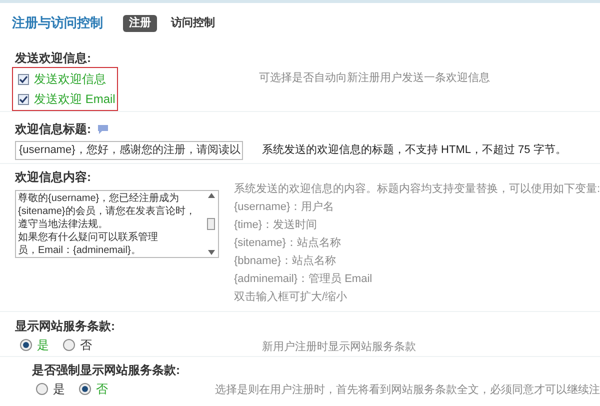 This screenshot has height=406, width=600. What do you see at coordinates (140, 23) in the screenshot?
I see `tab: 注册` at bounding box center [140, 23].